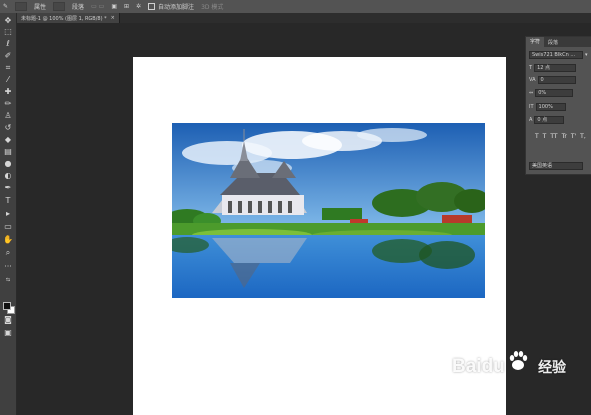  I want to click on history-brush-tool-icon: ↺, so click(8, 128).